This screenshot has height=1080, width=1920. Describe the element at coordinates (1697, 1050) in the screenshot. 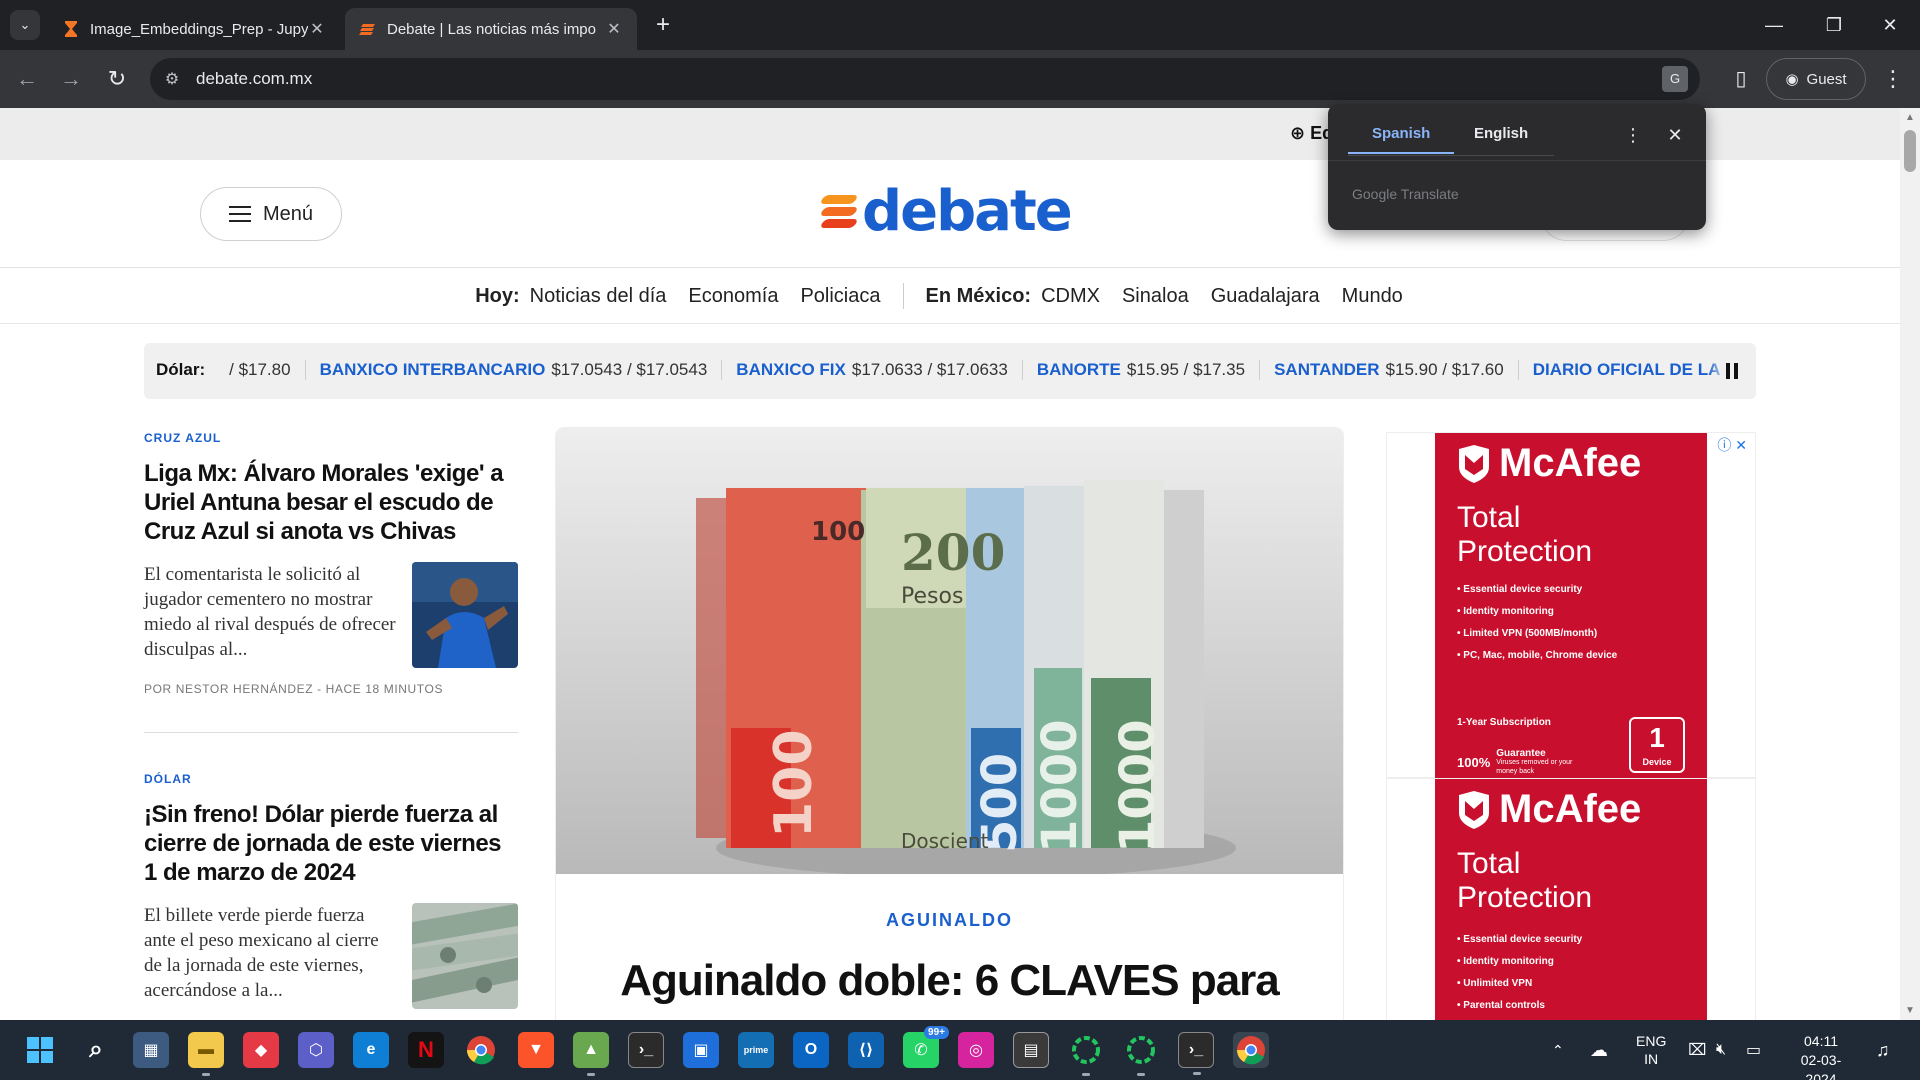

I see `network-icon: ⌧` at that location.